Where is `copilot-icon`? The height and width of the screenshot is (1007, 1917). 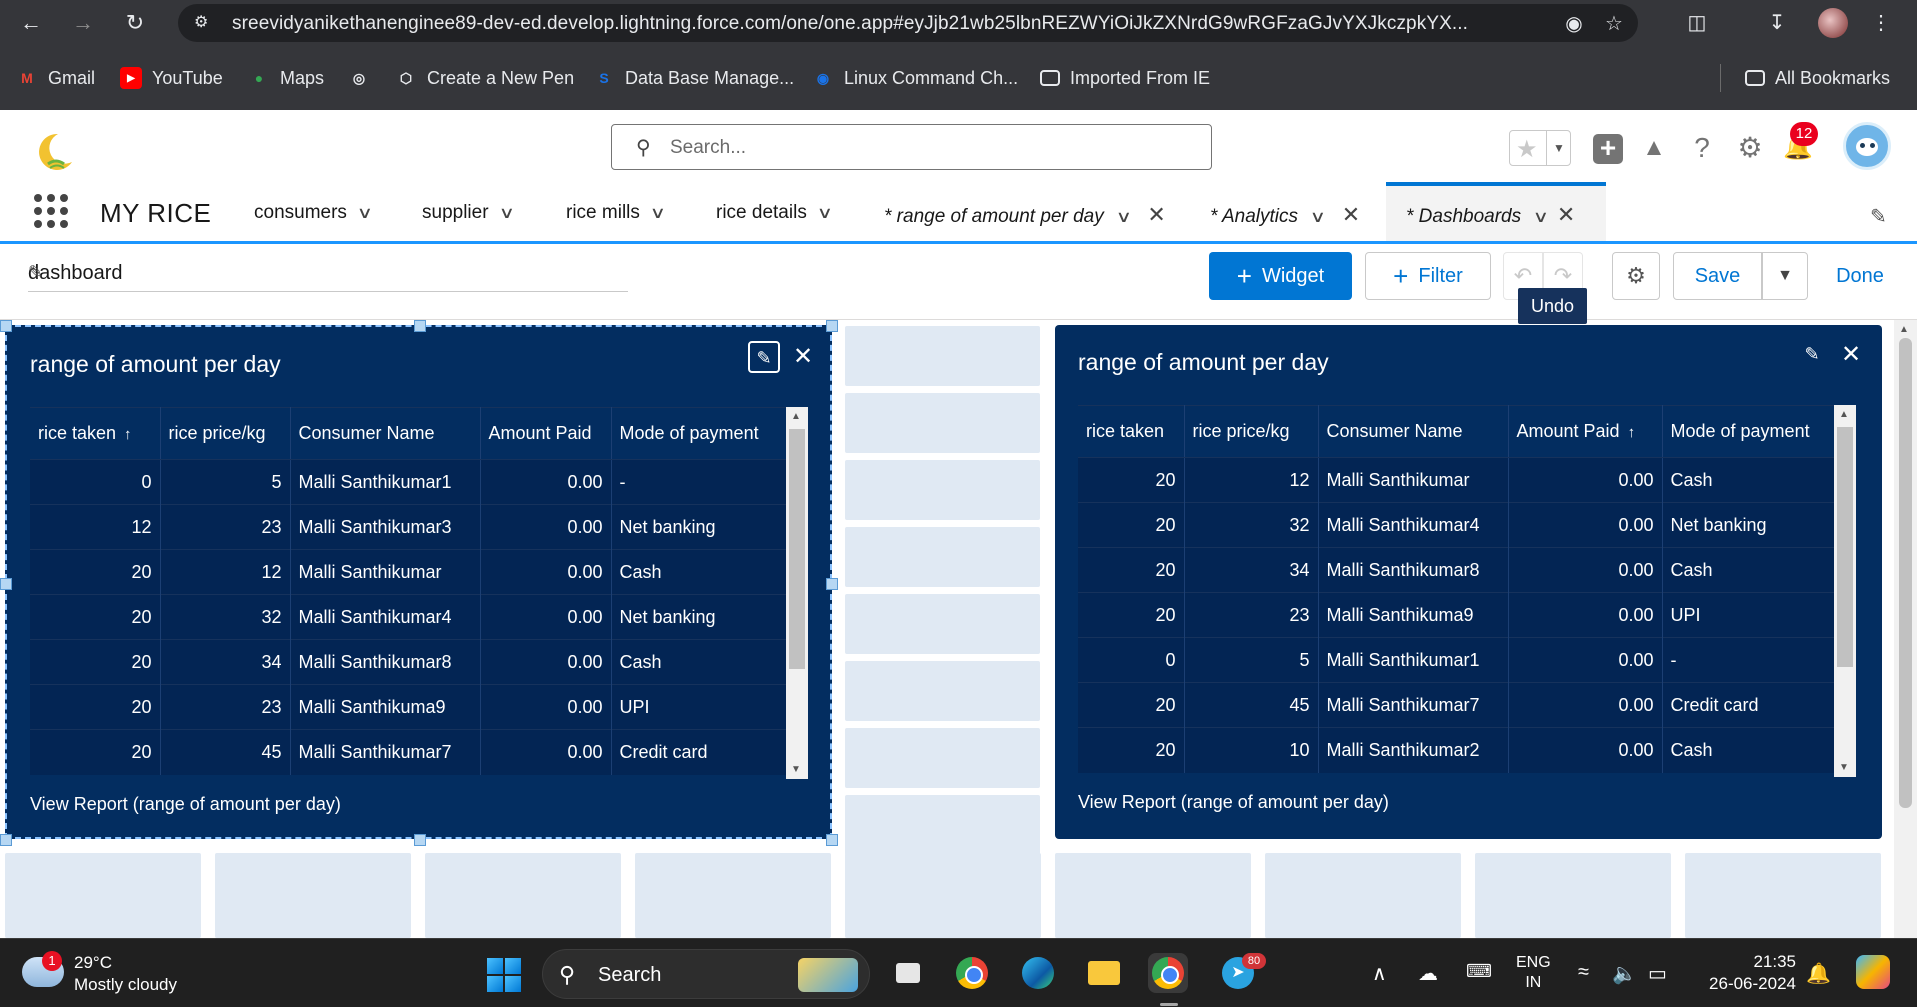 copilot-icon is located at coordinates (1873, 972).